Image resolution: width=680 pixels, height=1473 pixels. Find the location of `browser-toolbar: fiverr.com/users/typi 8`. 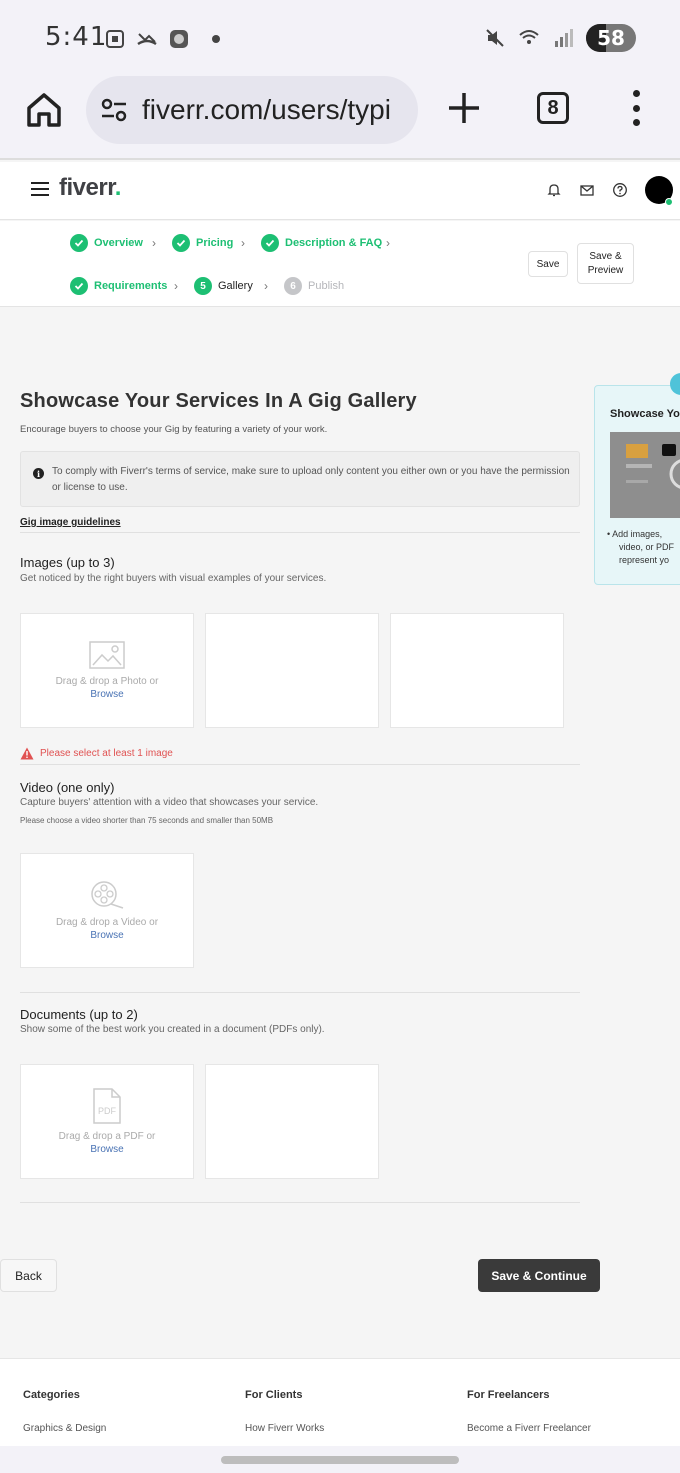

browser-toolbar: fiverr.com/users/typi 8 is located at coordinates (340, 118).